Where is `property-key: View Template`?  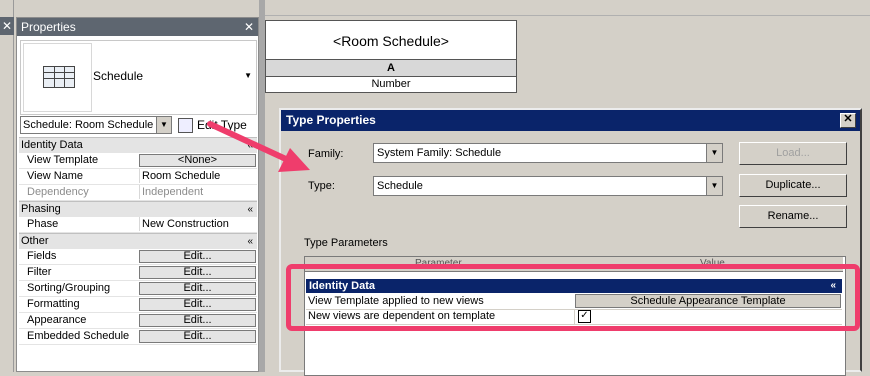
property-key: View Template is located at coordinates (63, 160).